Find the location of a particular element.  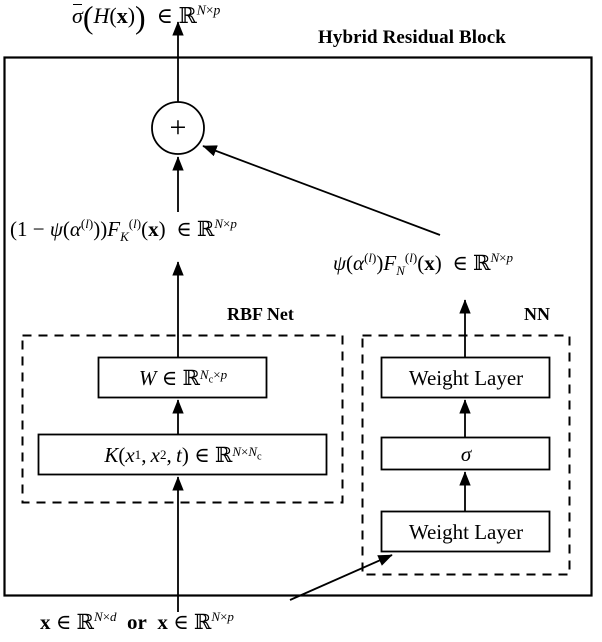

input-label: x ∈ ℝN×d or x ∈ ℝN×p is located at coordinates (137, 621).